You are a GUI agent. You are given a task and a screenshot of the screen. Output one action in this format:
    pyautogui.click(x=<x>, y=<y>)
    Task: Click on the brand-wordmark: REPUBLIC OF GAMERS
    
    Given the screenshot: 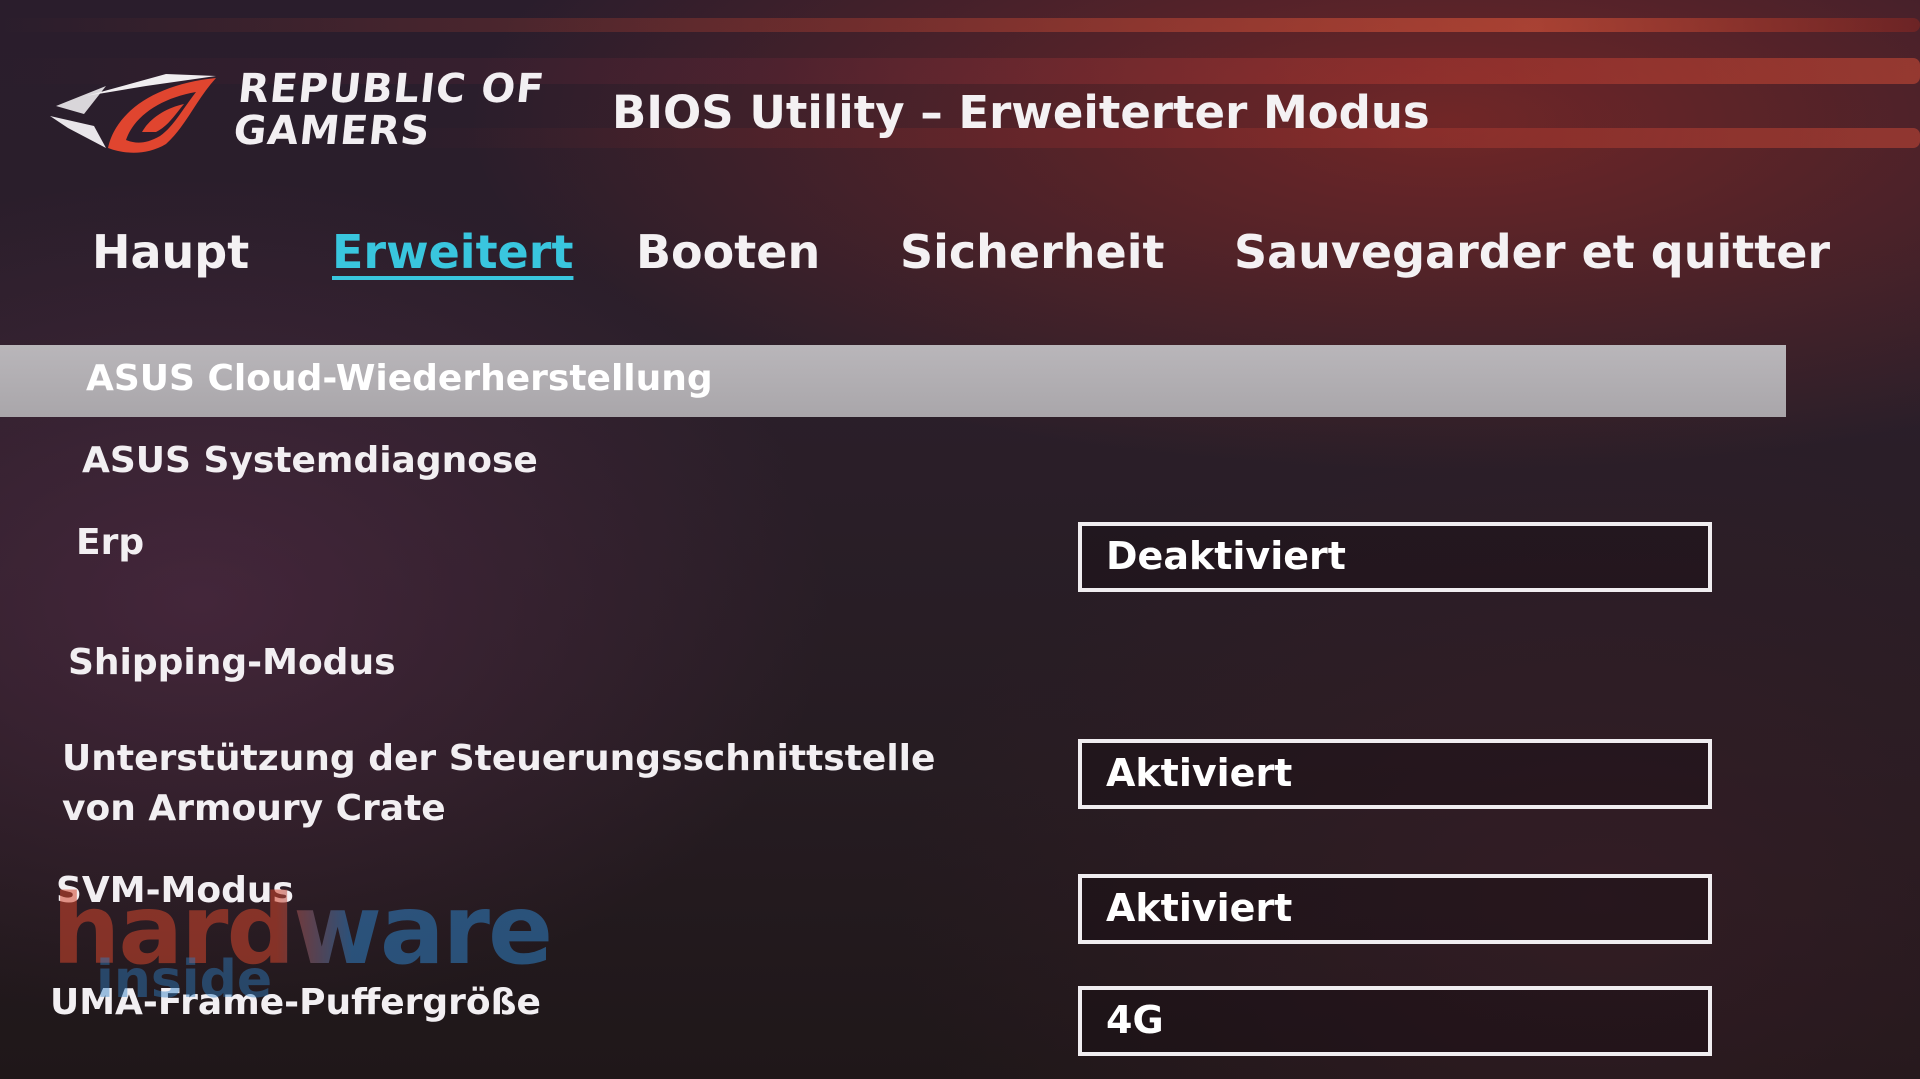 What is the action you would take?
    pyautogui.click(x=389, y=110)
    